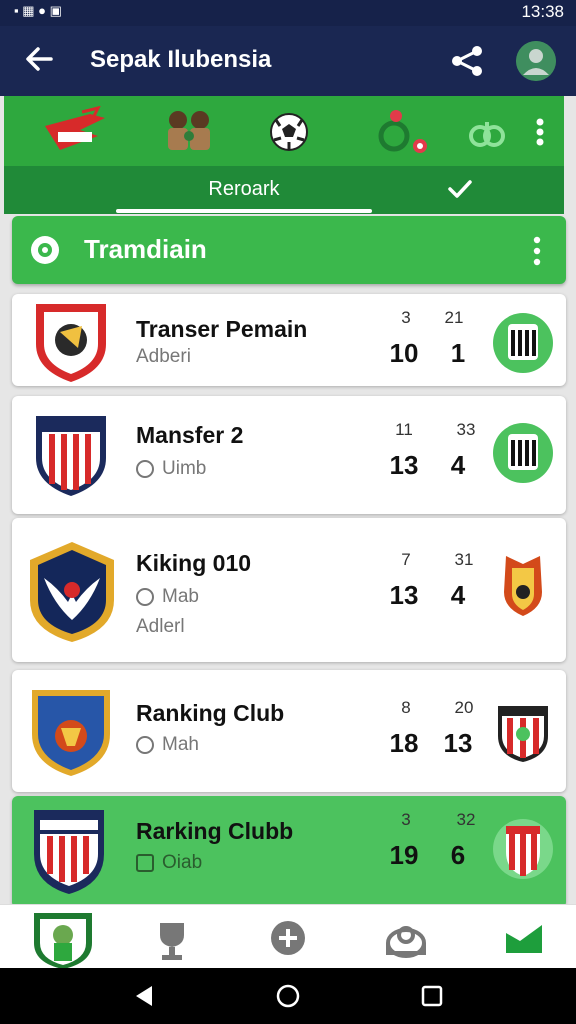 Image resolution: width=576 pixels, height=1024 pixels. What do you see at coordinates (524, 938) in the screenshot?
I see `ranking-chart-icon` at bounding box center [524, 938].